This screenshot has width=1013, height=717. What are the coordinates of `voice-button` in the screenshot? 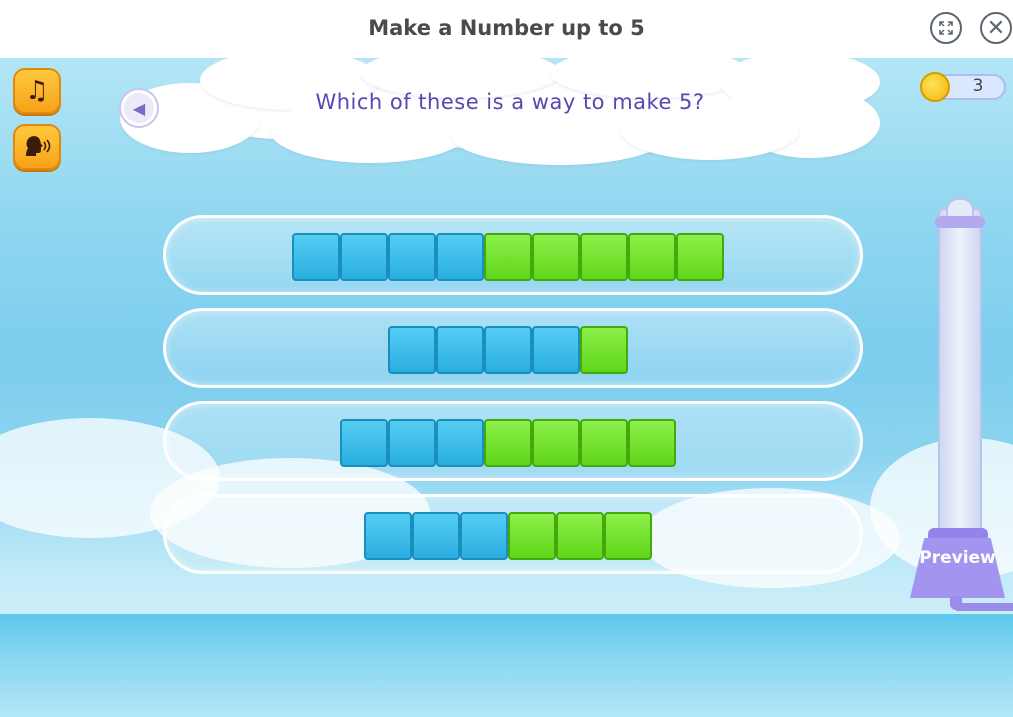 It's located at (37, 147).